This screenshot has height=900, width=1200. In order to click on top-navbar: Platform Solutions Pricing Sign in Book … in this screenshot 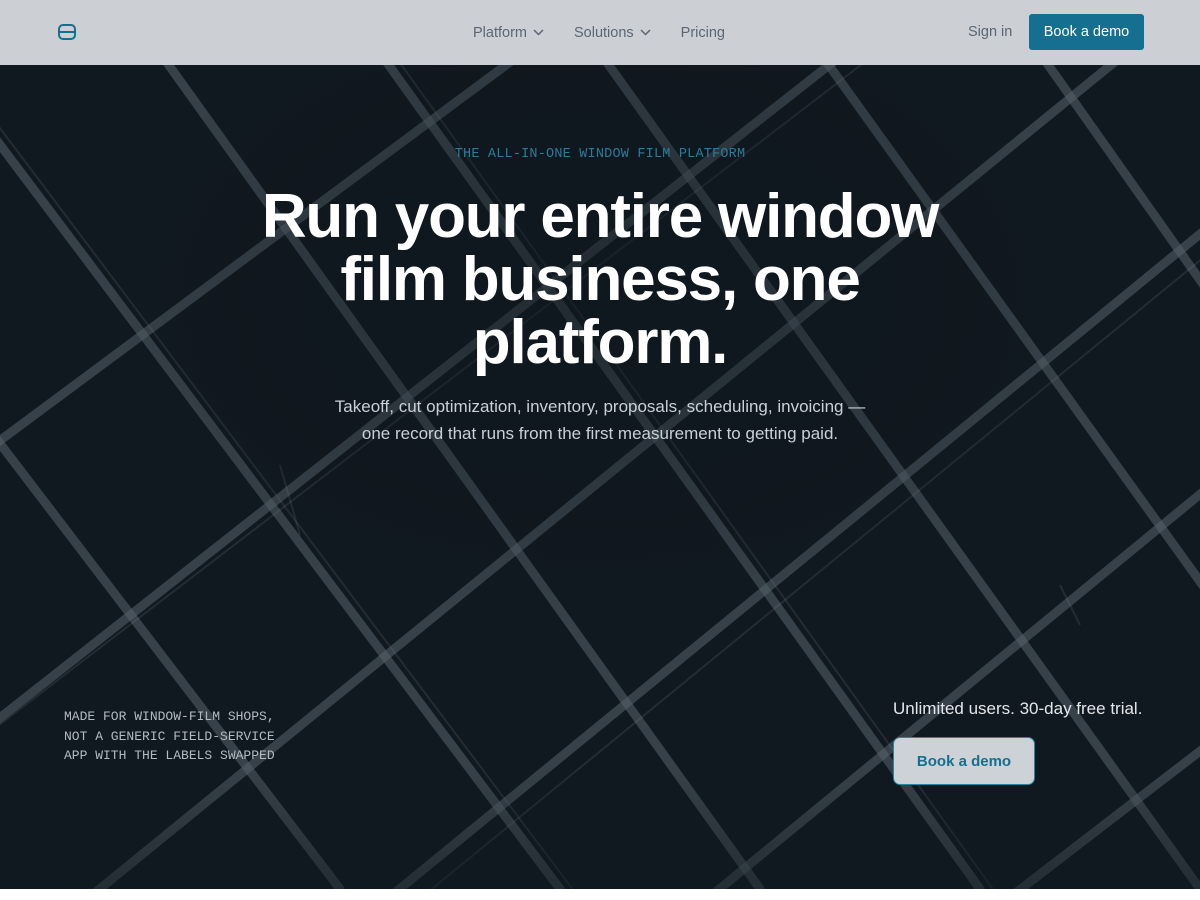, I will do `click(600, 32)`.